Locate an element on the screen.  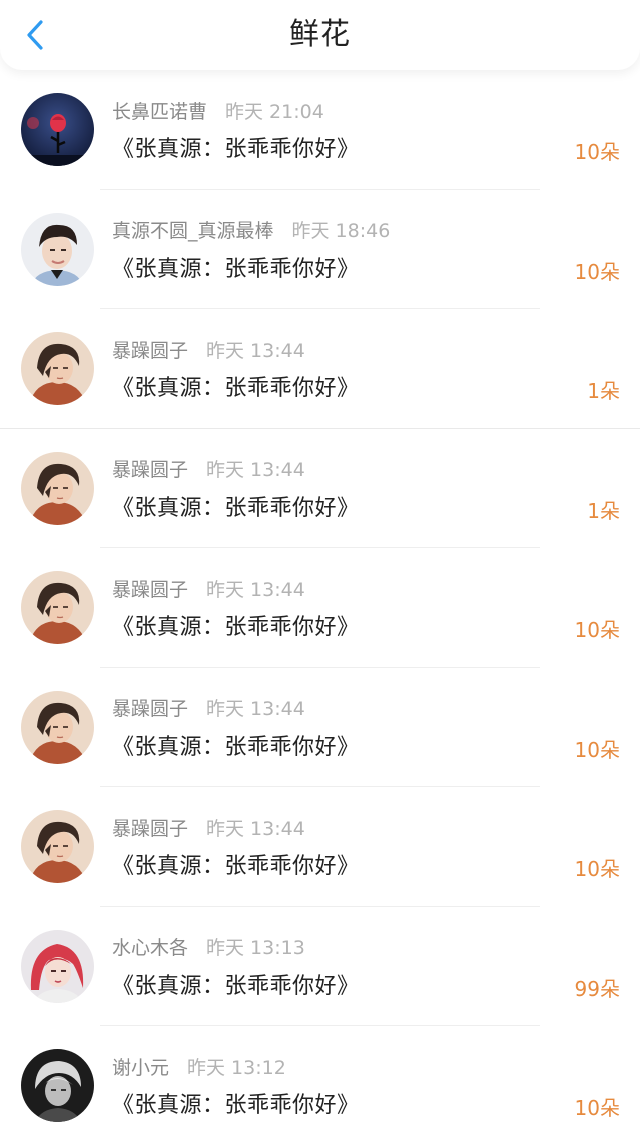
send-time: 昨天 13:12 is located at coordinates (236, 1067).